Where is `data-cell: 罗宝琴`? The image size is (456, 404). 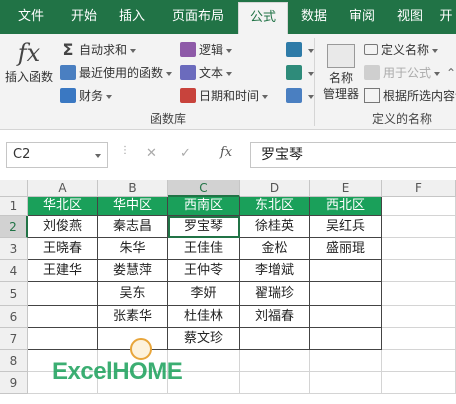
data-cell: 罗宝琴 is located at coordinates (204, 227).